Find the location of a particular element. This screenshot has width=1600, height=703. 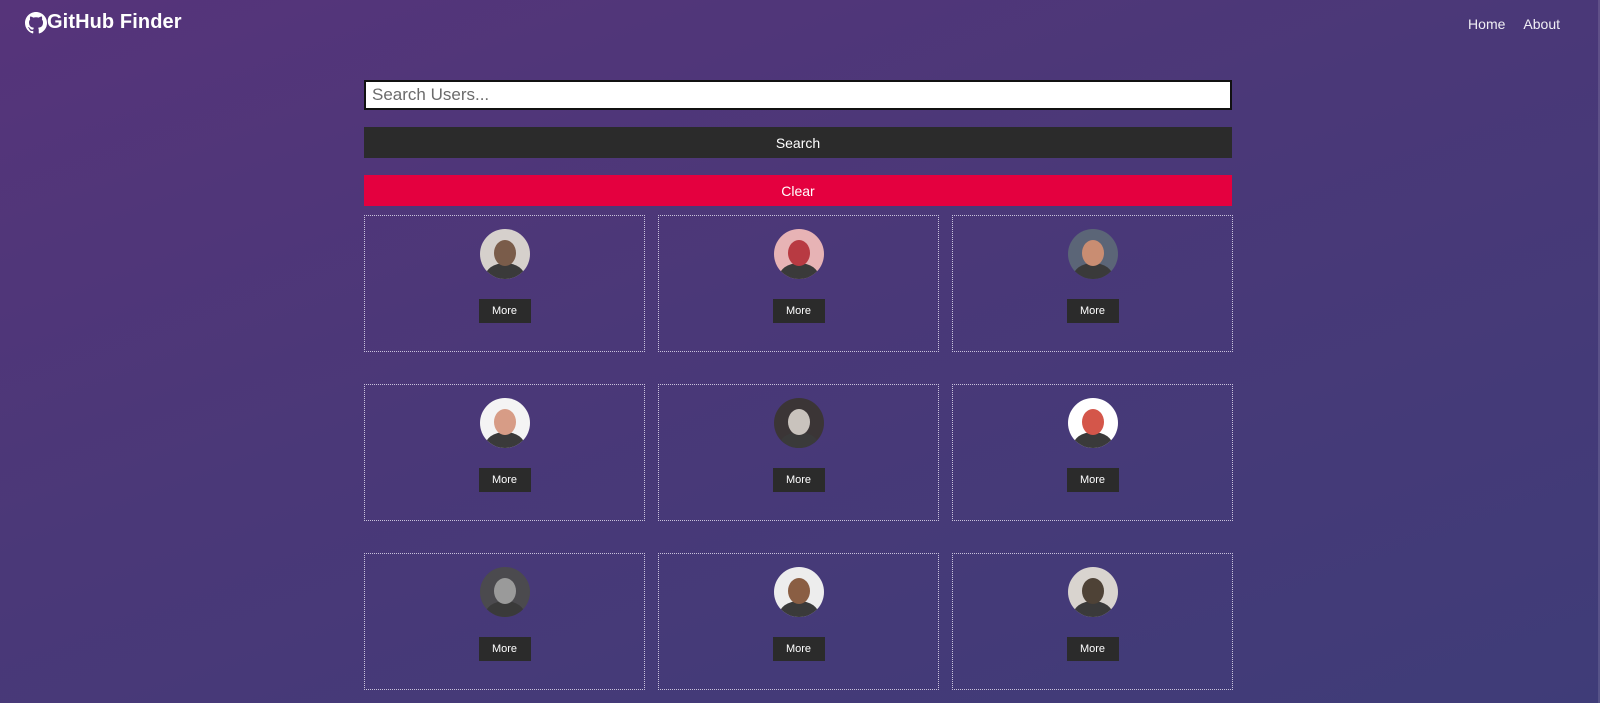

nav-link-about: About is located at coordinates (1541, 24).